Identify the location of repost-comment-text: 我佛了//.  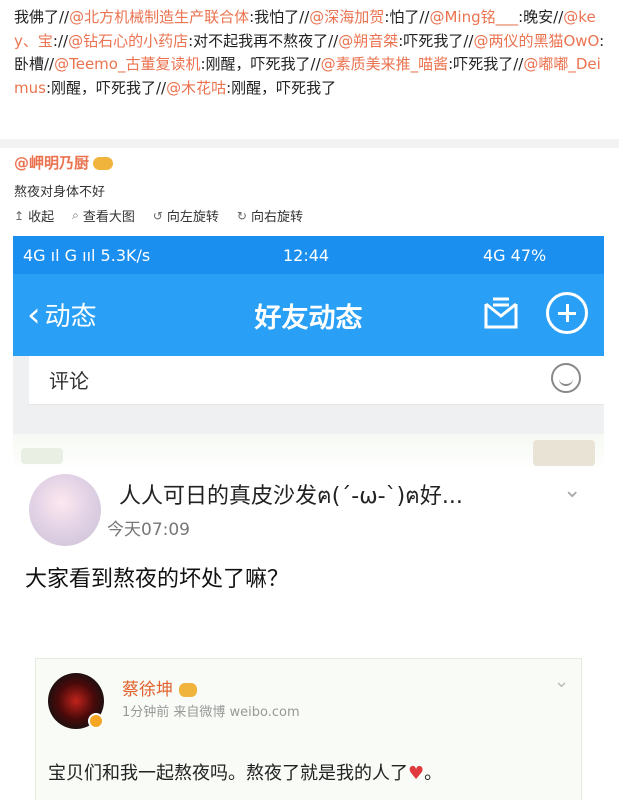
(42, 17).